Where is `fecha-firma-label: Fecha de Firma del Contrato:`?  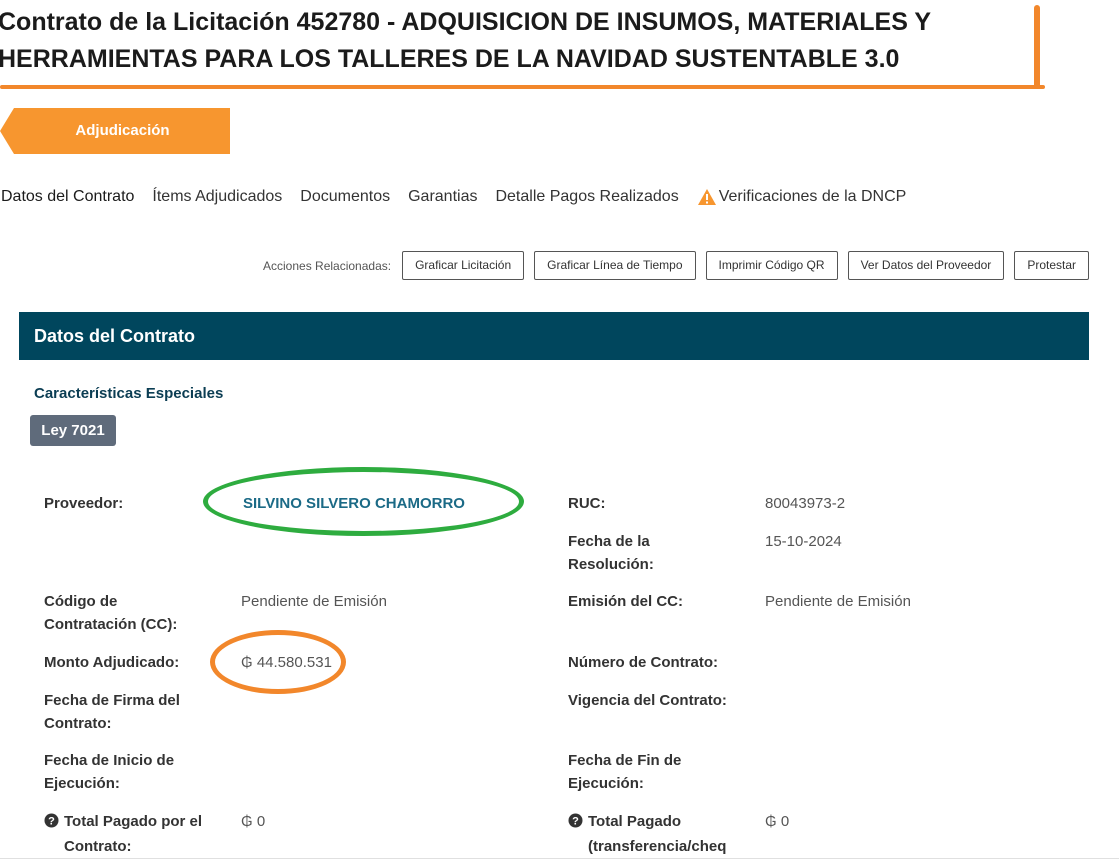 fecha-firma-label: Fecha de Firma del Contrato: is located at coordinates (112, 712).